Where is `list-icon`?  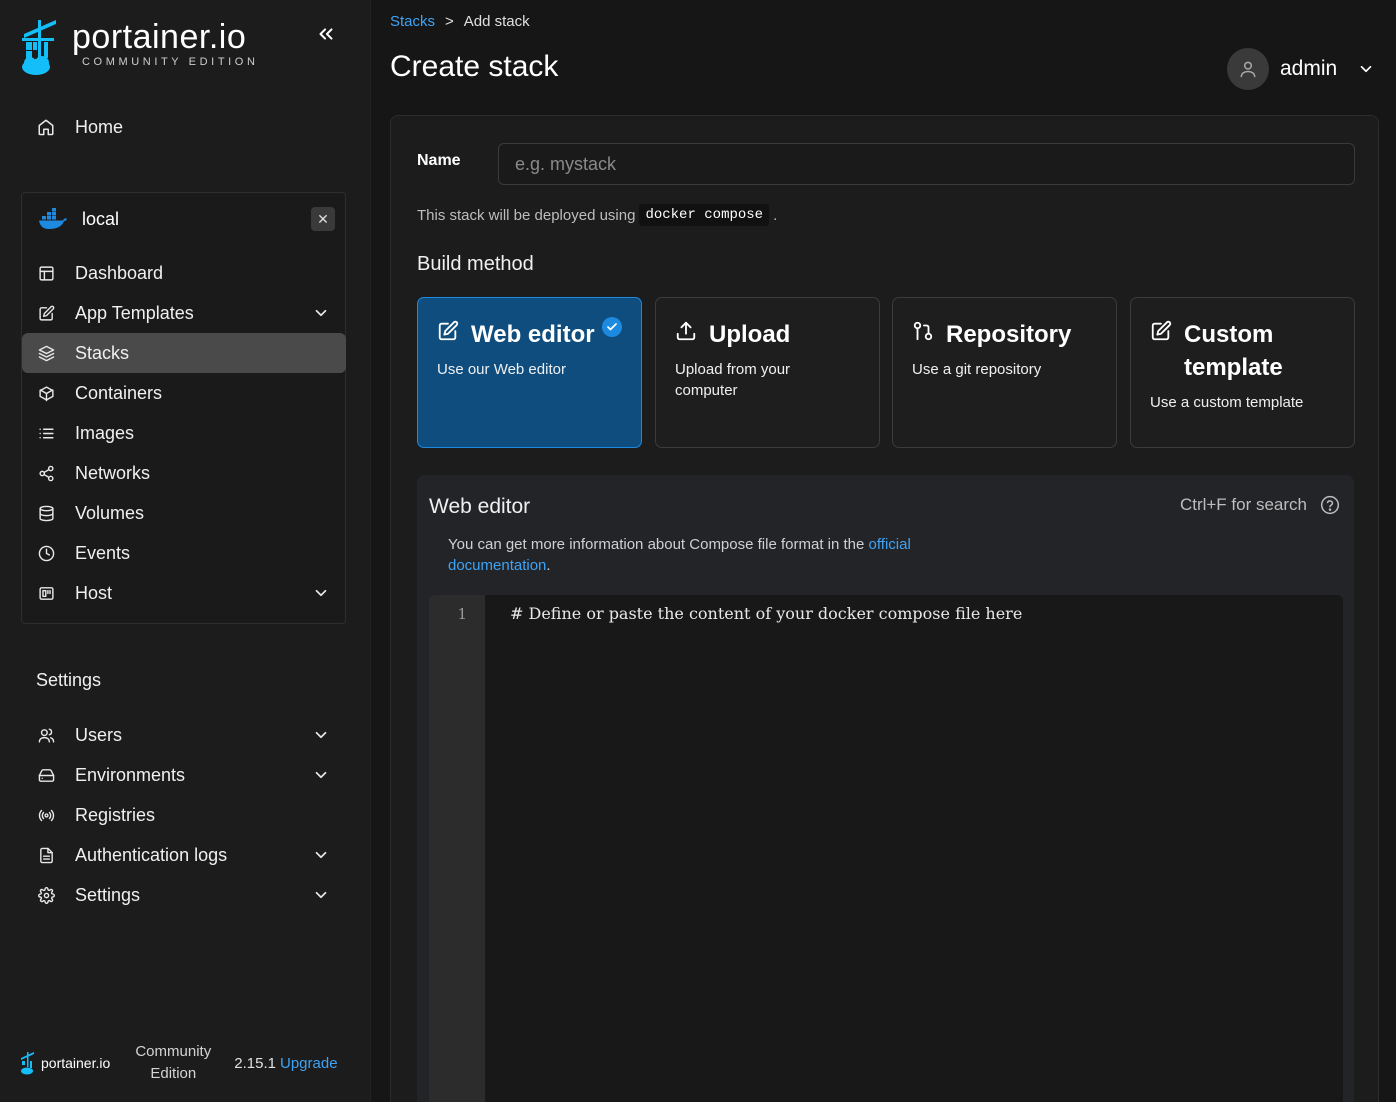
list-icon is located at coordinates (46, 433).